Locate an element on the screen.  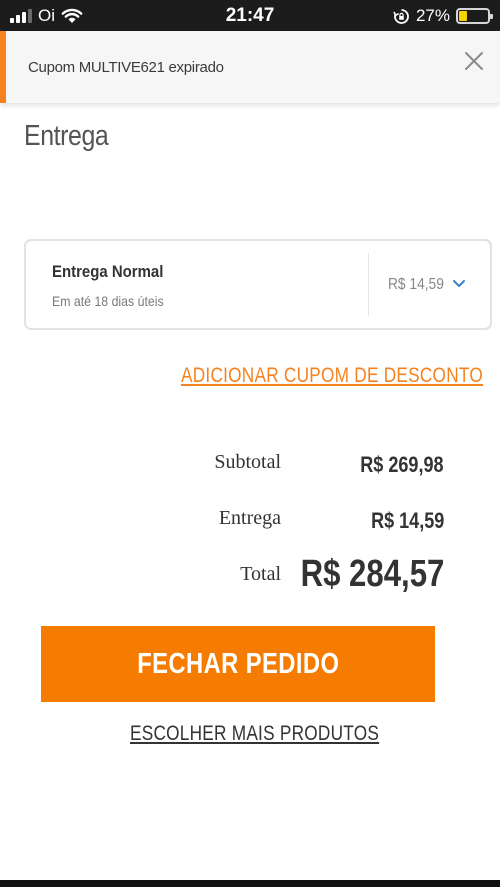
subtotal-value: R$ 269,98 is located at coordinates (402, 464).